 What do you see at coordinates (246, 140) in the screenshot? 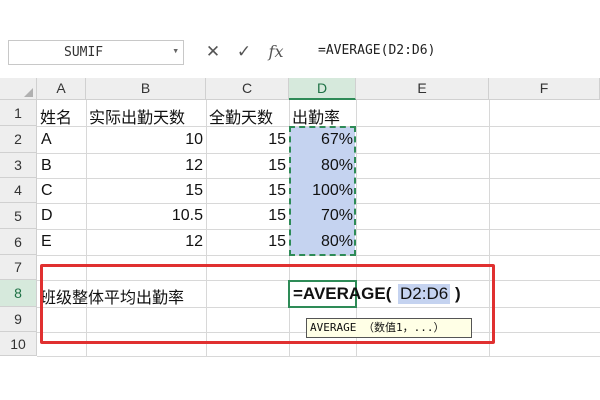
I see `cell-c2: 15` at bounding box center [246, 140].